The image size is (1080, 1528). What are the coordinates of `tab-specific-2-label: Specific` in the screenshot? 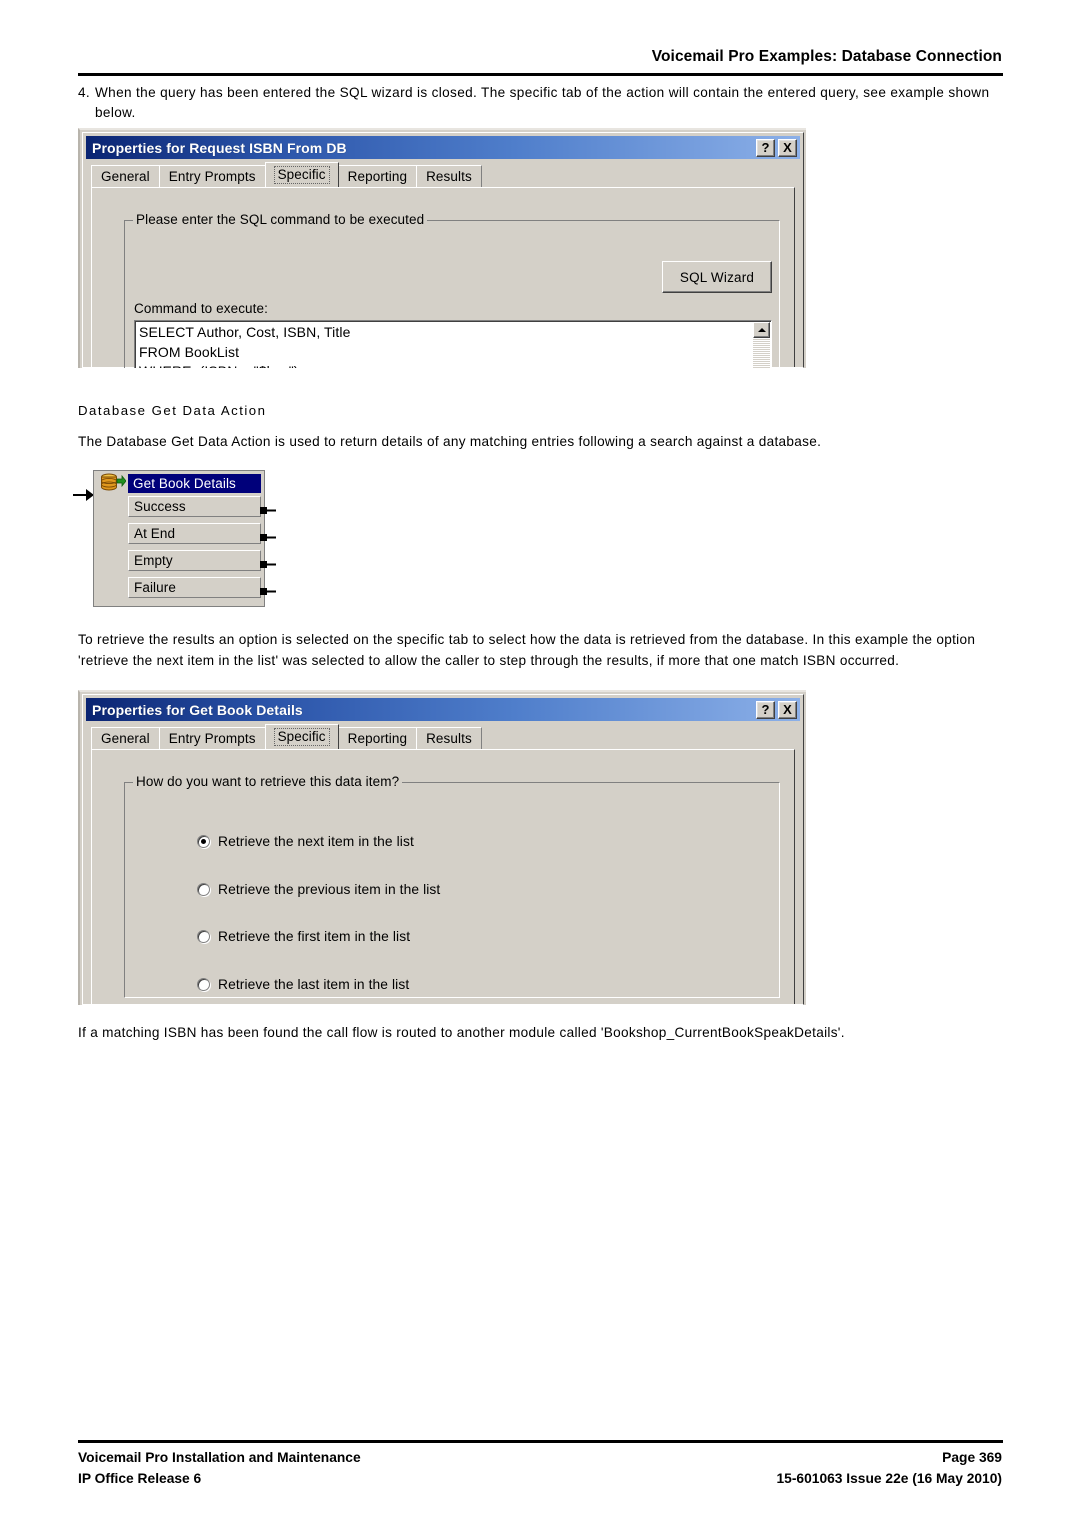 It's located at (301, 737).